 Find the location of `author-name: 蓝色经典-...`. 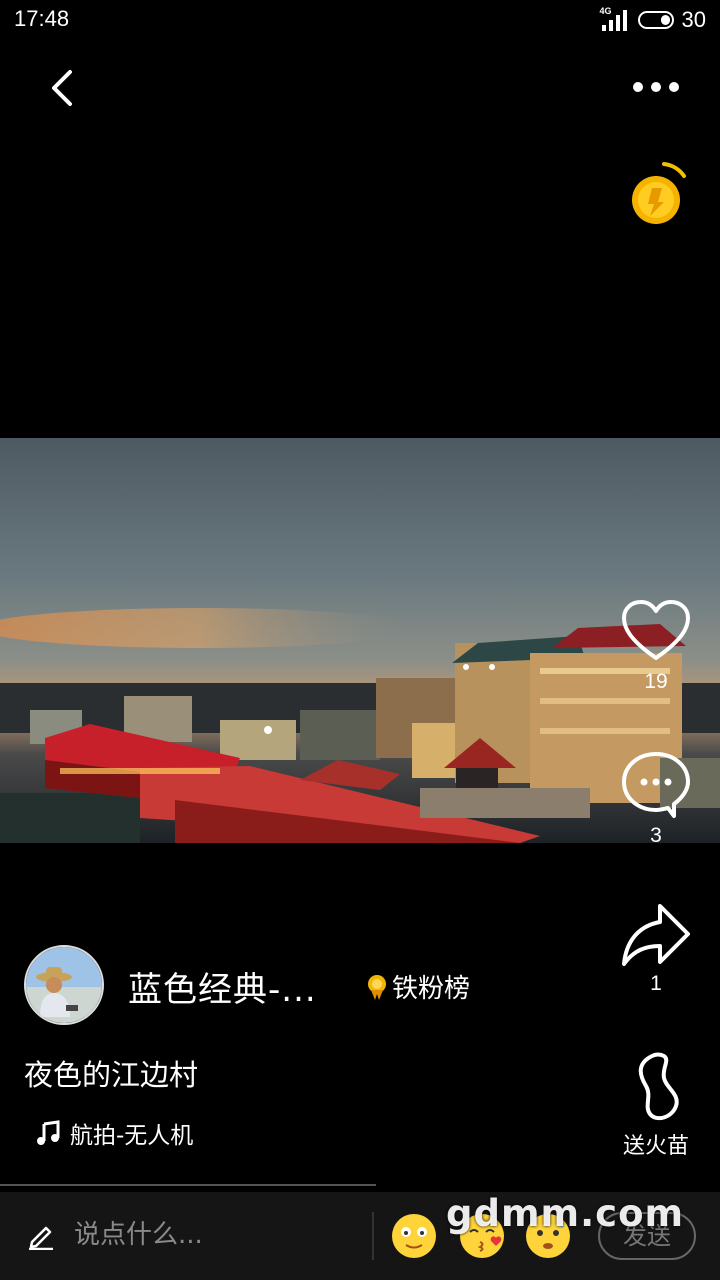

author-name: 蓝色经典-... is located at coordinates (222, 986).